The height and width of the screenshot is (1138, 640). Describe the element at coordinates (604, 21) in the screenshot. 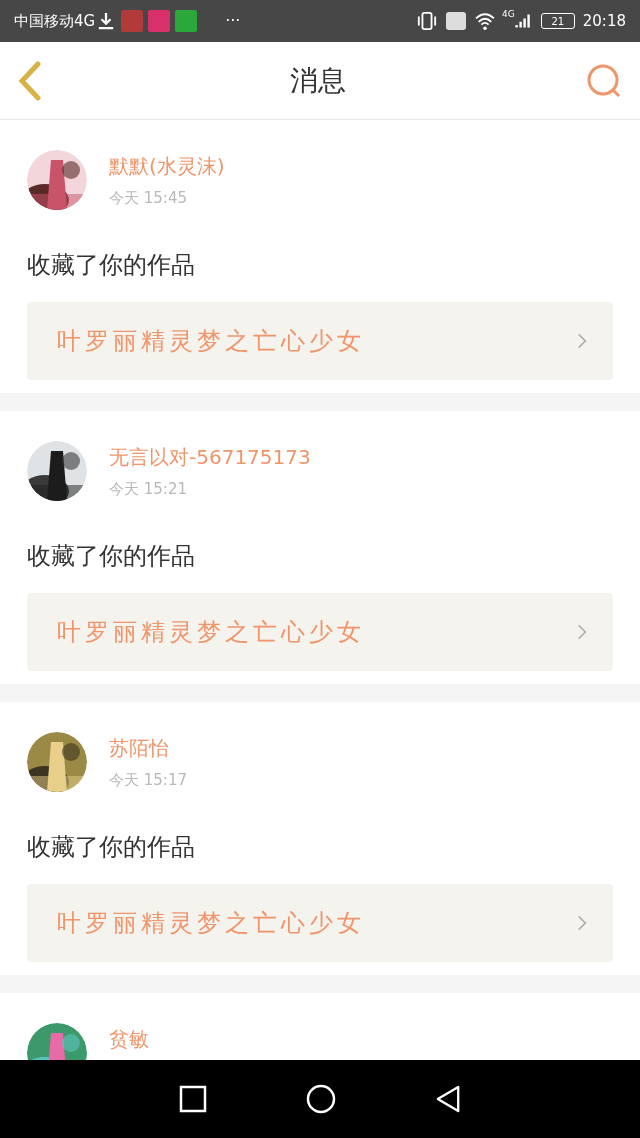

I see `time-text: 20:18` at that location.